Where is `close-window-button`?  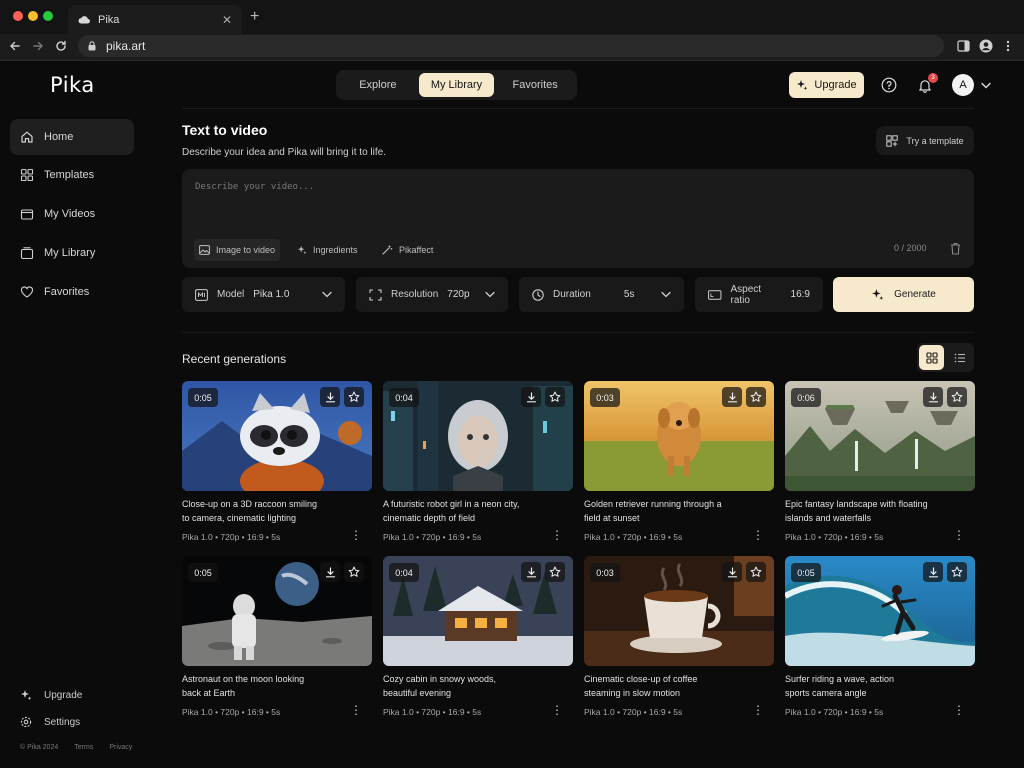
close-window-button is located at coordinates (18, 16).